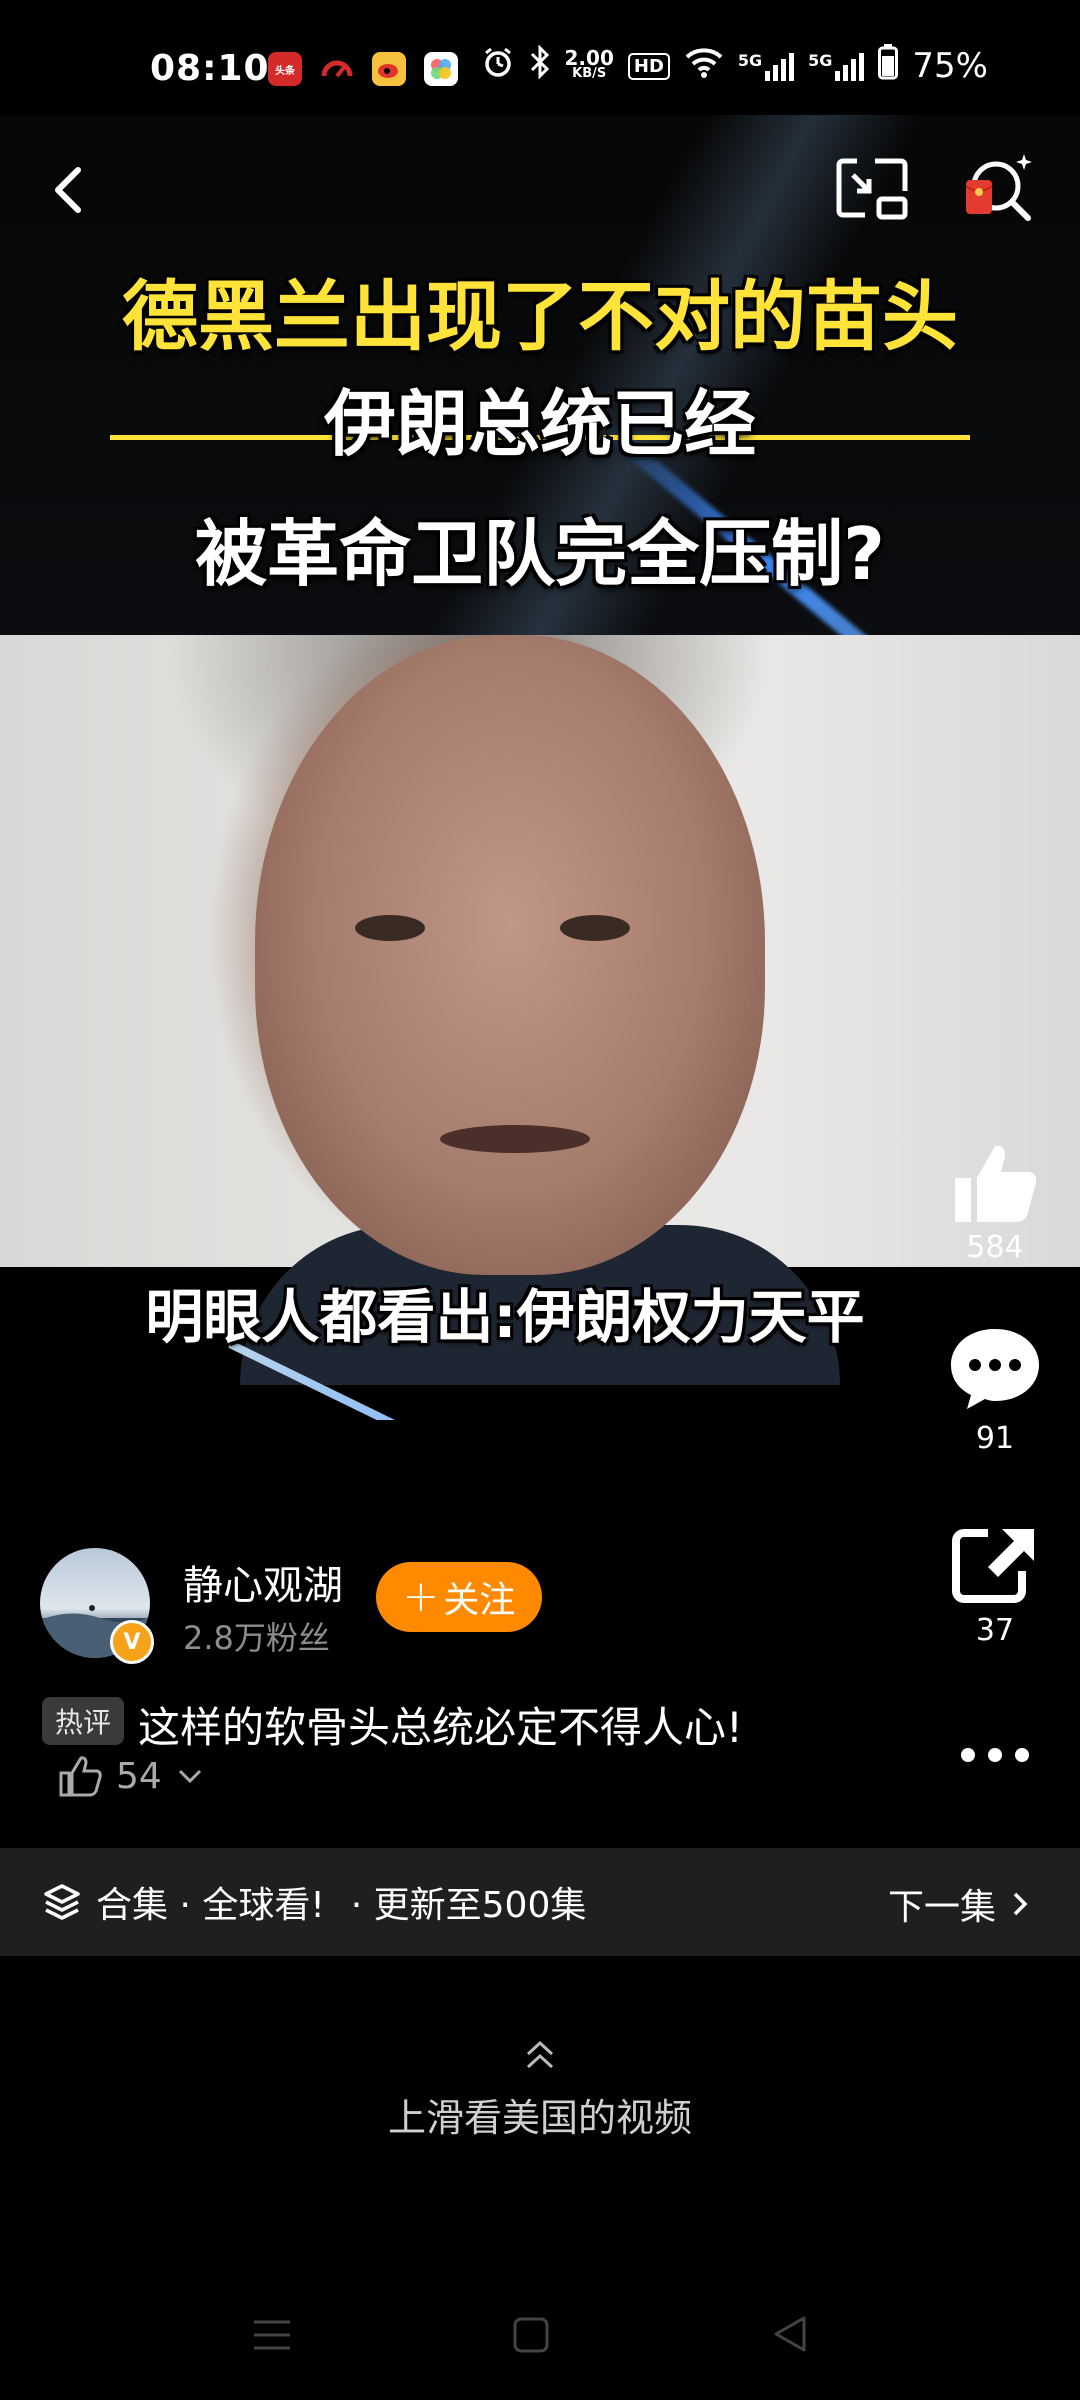 The width and height of the screenshot is (1080, 2400). Describe the element at coordinates (498, 66) in the screenshot. I see `alarm-icon` at that location.